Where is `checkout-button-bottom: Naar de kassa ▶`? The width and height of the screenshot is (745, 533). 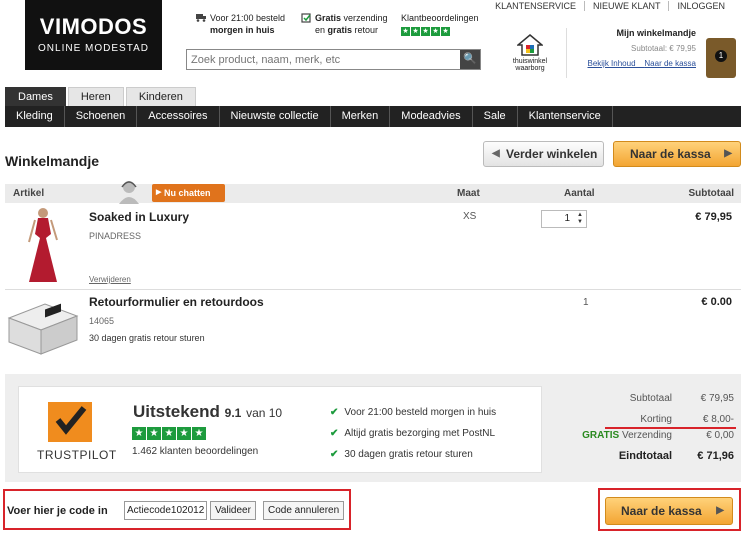 checkout-button-bottom: Naar de kassa ▶ is located at coordinates (669, 511).